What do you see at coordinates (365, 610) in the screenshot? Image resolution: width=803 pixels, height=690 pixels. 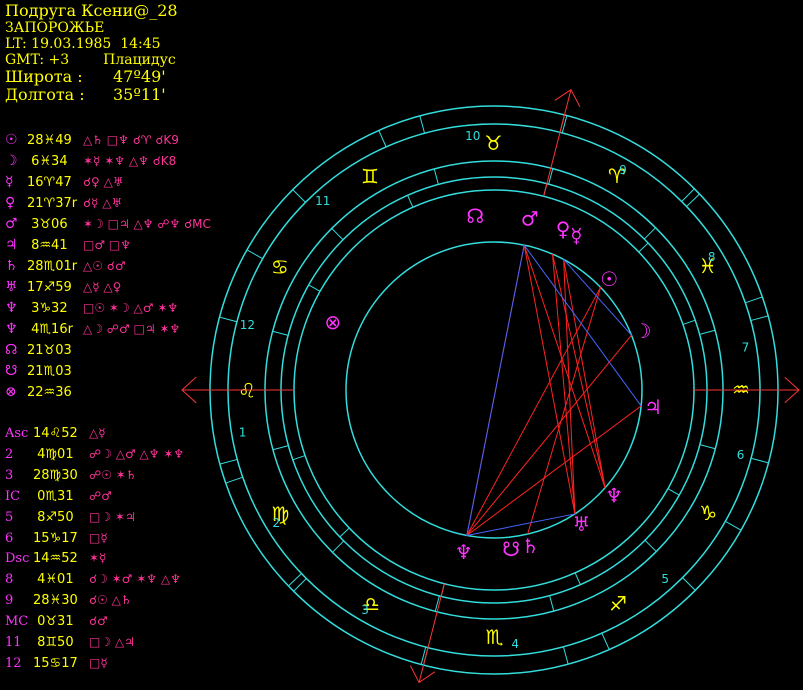 I see `house-number: 3` at bounding box center [365, 610].